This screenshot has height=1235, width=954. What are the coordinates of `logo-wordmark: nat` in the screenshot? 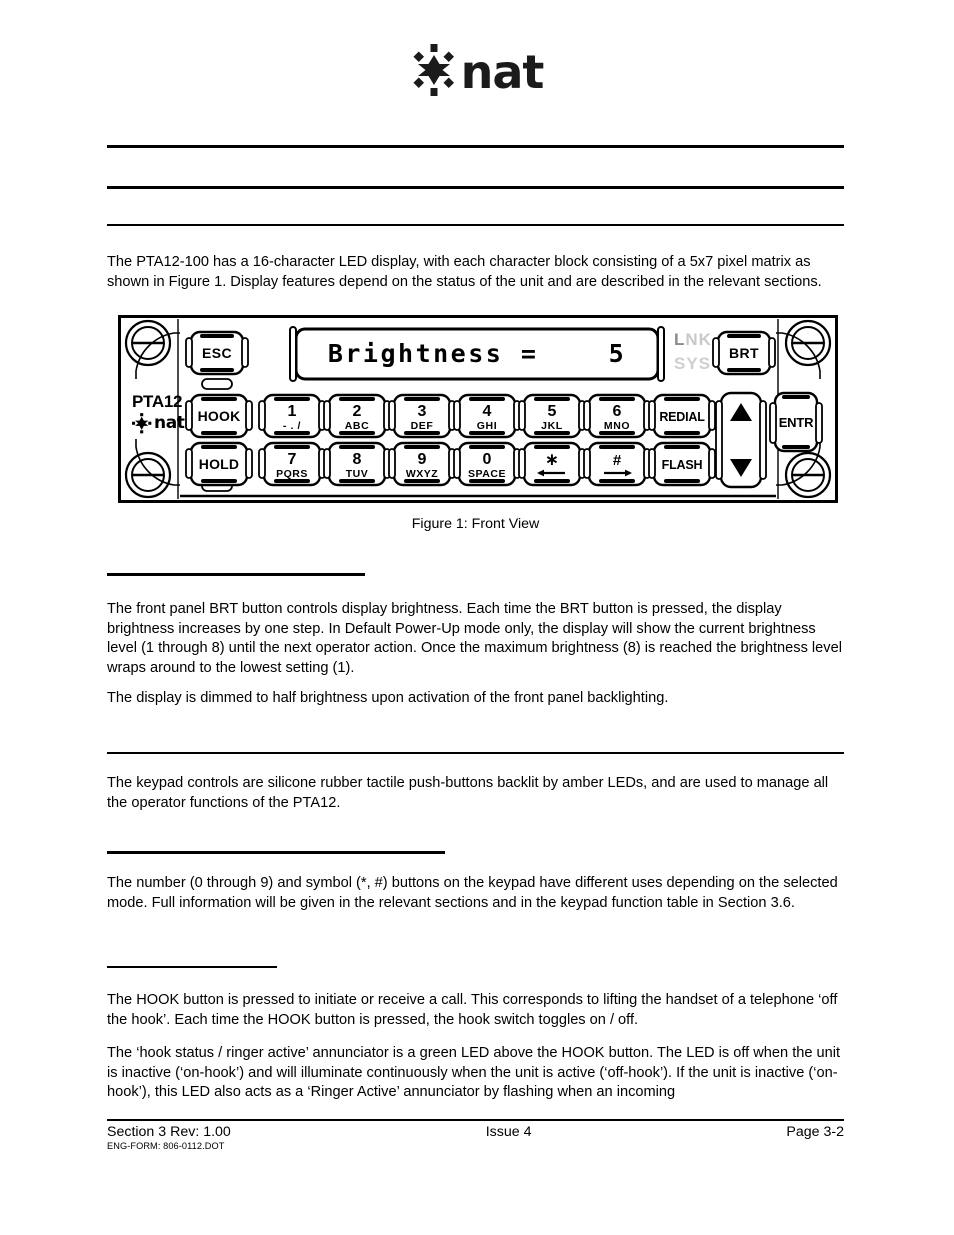 It's located at (502, 72).